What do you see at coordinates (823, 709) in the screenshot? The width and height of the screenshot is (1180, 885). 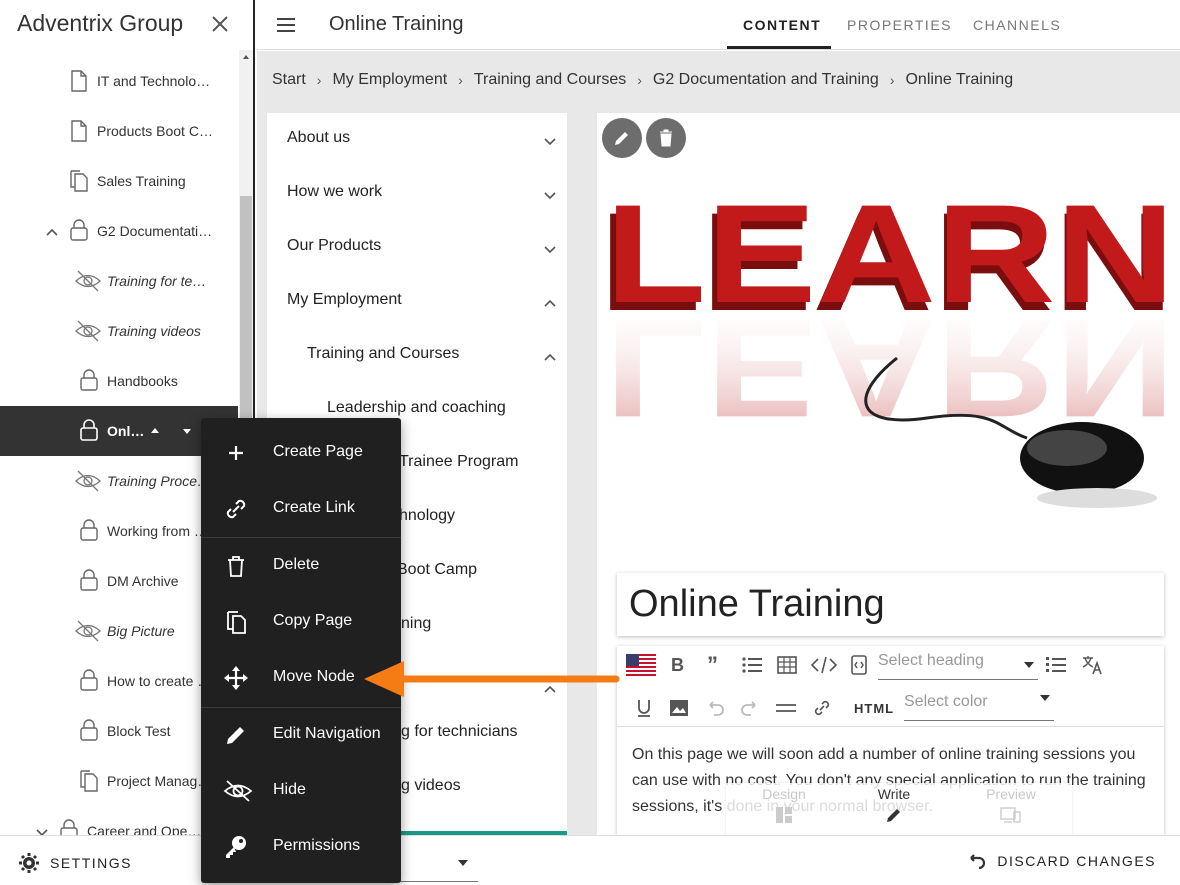 I see `link-icon` at bounding box center [823, 709].